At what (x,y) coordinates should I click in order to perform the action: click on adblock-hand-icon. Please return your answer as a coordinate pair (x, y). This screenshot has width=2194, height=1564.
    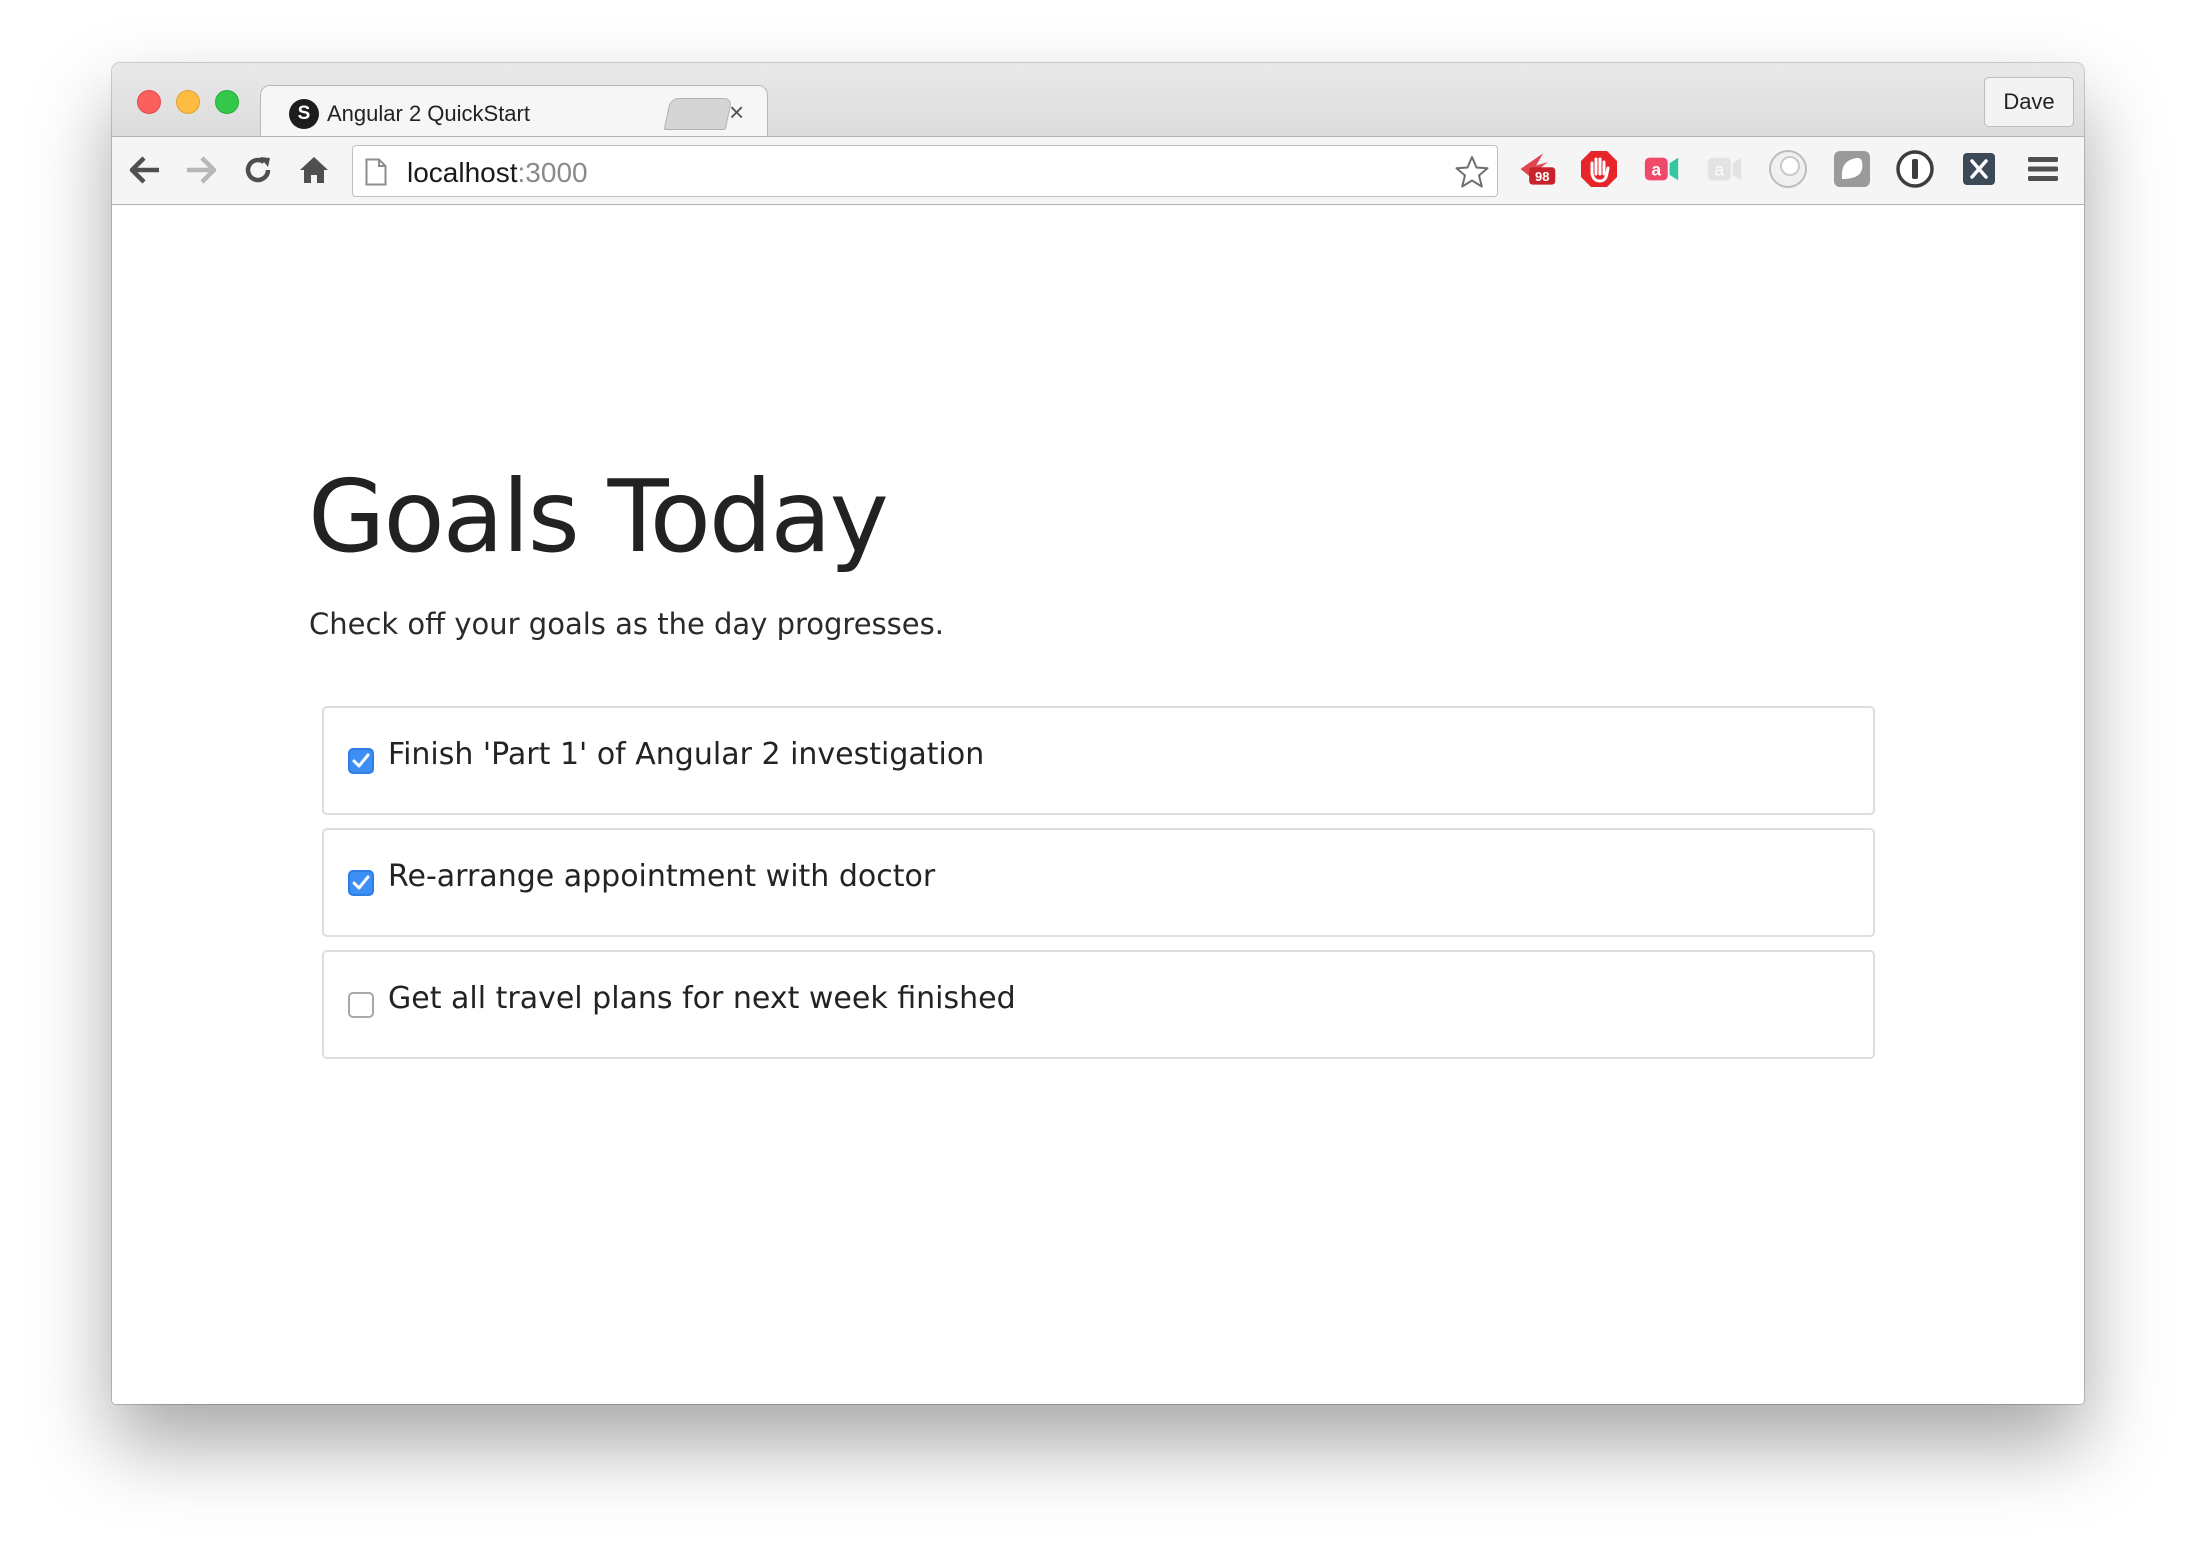
    Looking at the image, I should click on (1599, 169).